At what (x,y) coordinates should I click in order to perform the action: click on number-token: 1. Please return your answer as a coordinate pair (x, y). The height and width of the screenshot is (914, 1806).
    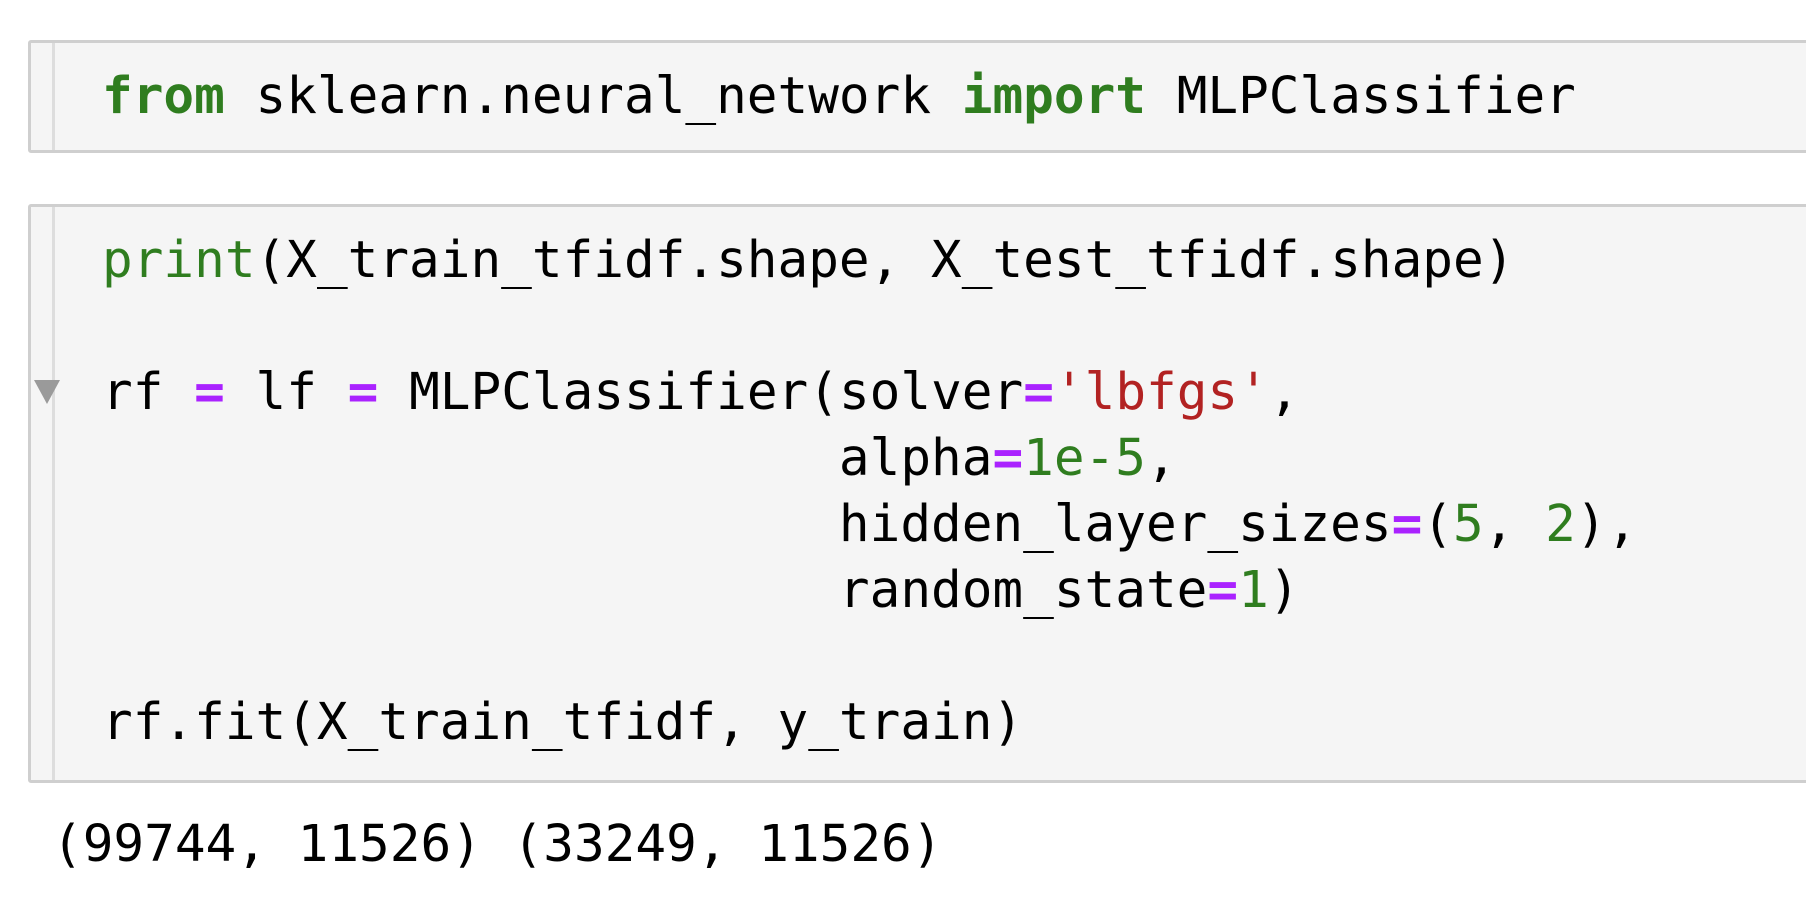
    Looking at the image, I should click on (1253, 590).